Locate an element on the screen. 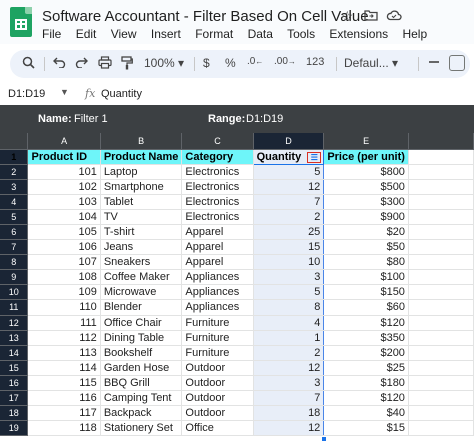 The width and height of the screenshot is (474, 444). row-number: 4 is located at coordinates (14, 202).